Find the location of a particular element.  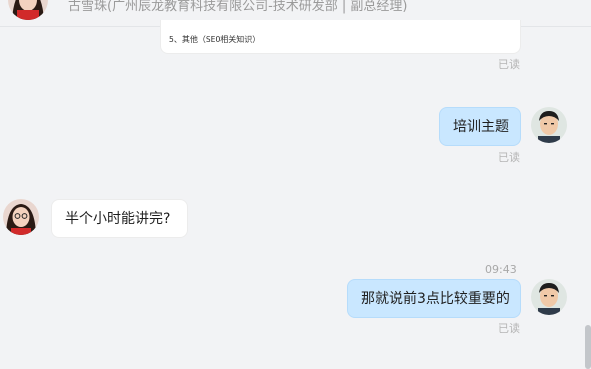

message-bubble-theirs: 半个小时能讲完? is located at coordinates (119, 218).